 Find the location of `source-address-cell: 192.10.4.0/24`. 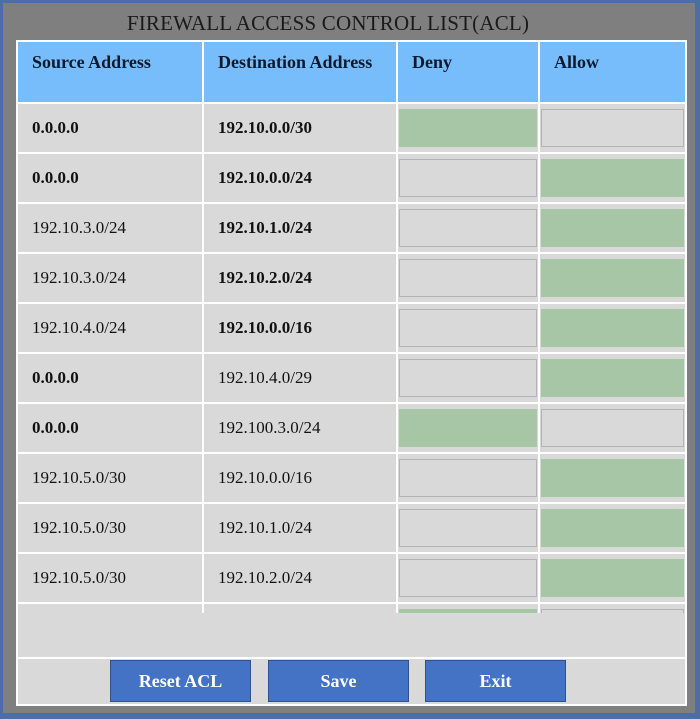

source-address-cell: 192.10.4.0/24 is located at coordinates (110, 328).